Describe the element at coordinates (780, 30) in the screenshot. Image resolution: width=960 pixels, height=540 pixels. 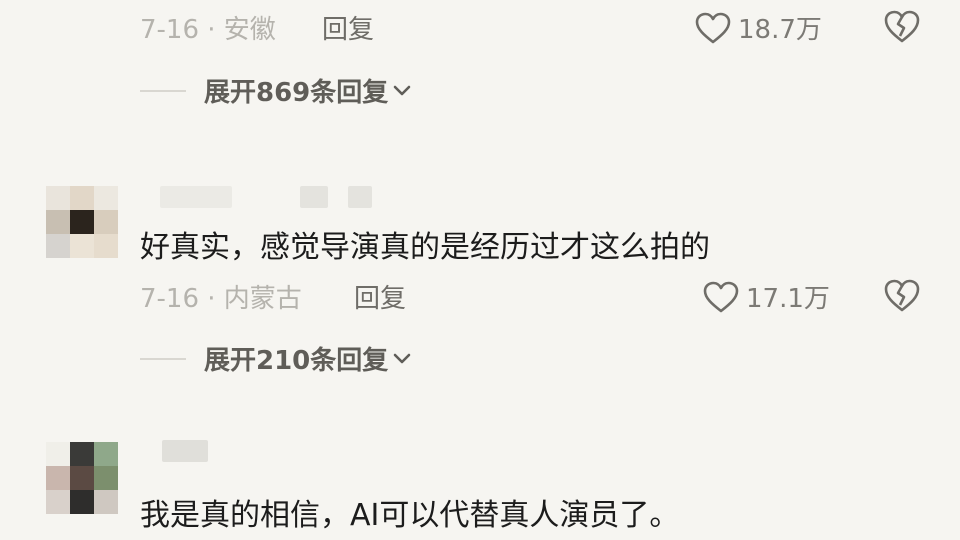
I see `like-count: 18.7万` at that location.